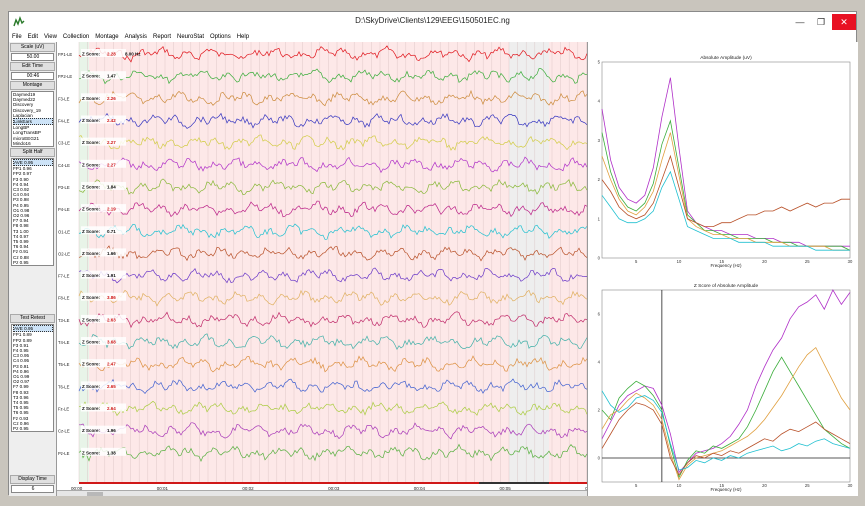 This screenshot has width=865, height=506. What do you see at coordinates (65, 76) in the screenshot?
I see `channel-label: FP2-LE` at bounding box center [65, 76].